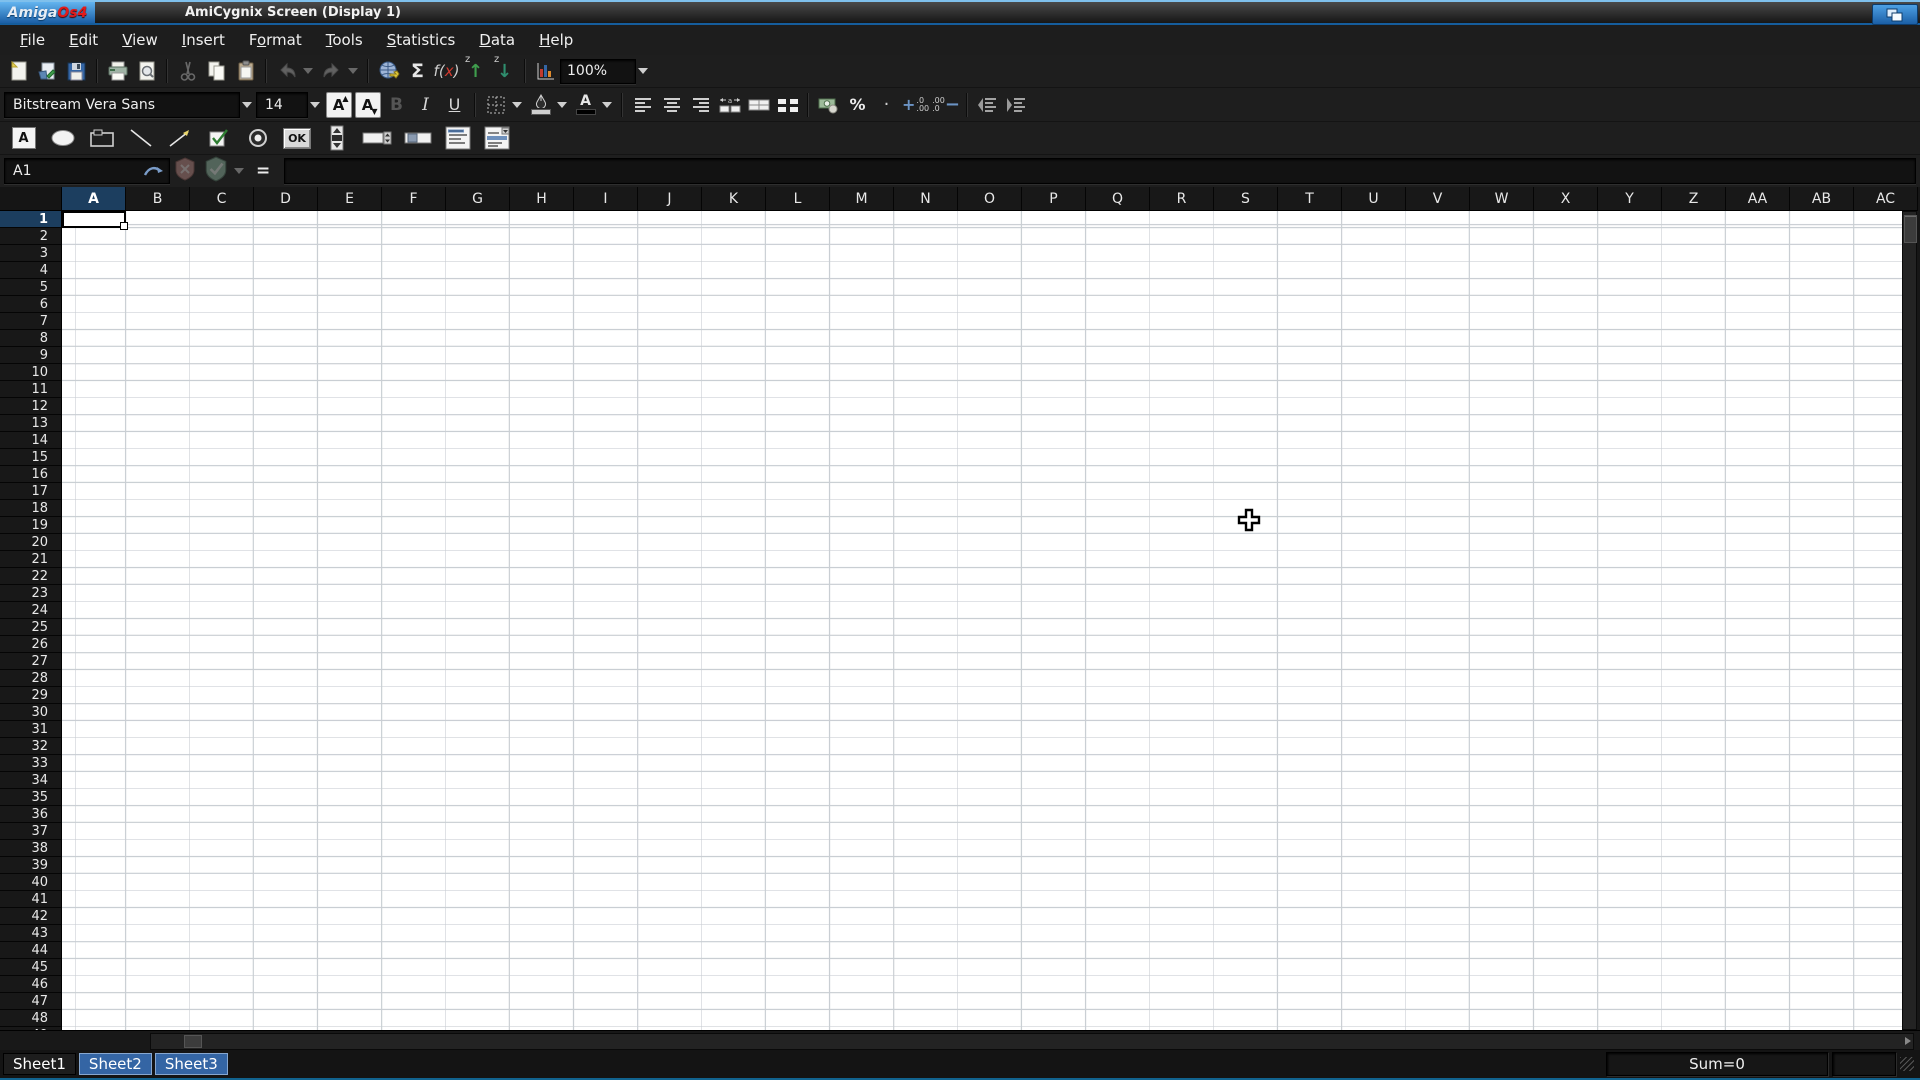 The image size is (1920, 1080). I want to click on italic-button: I, so click(425, 104).